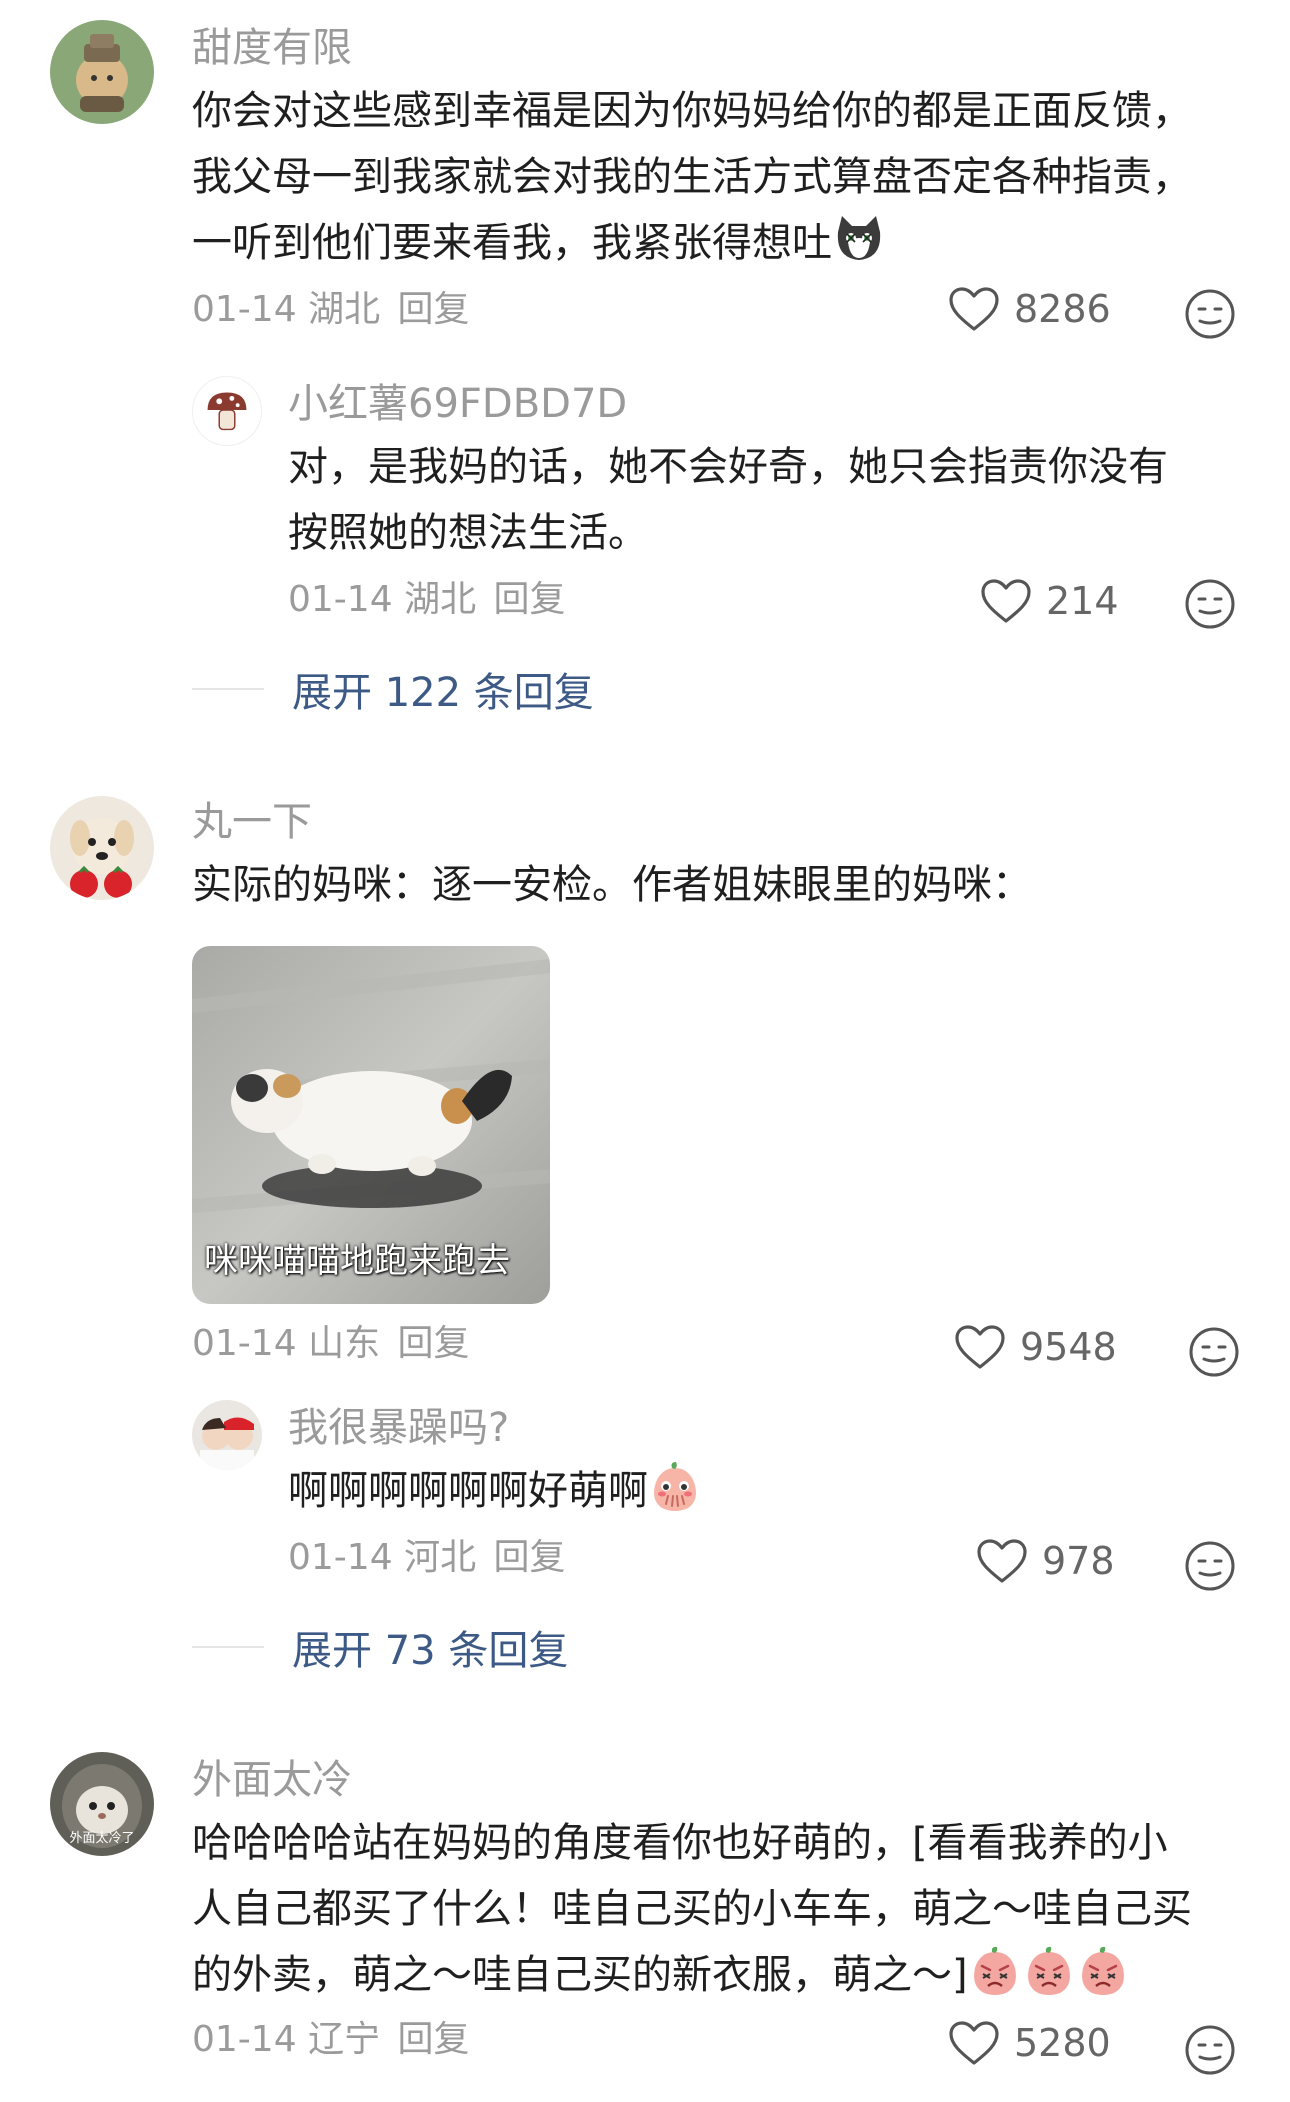 This screenshot has width=1290, height=2102. What do you see at coordinates (440, 1557) in the screenshot?
I see `reply-location: 河北` at bounding box center [440, 1557].